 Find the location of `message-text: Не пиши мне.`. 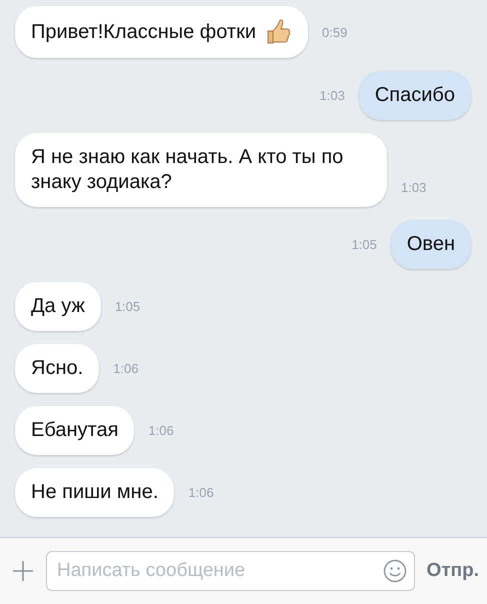

message-text: Не пиши мне. is located at coordinates (94, 492).